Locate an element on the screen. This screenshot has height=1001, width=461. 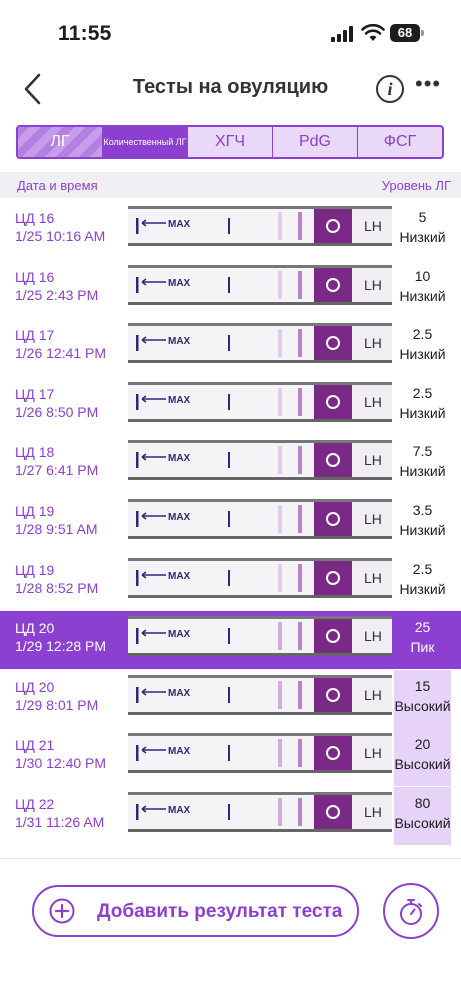
test-result-row: ЦД 19 1/28 9:51 AM MAX LH 3.5 Низкий is located at coordinates (230, 523).